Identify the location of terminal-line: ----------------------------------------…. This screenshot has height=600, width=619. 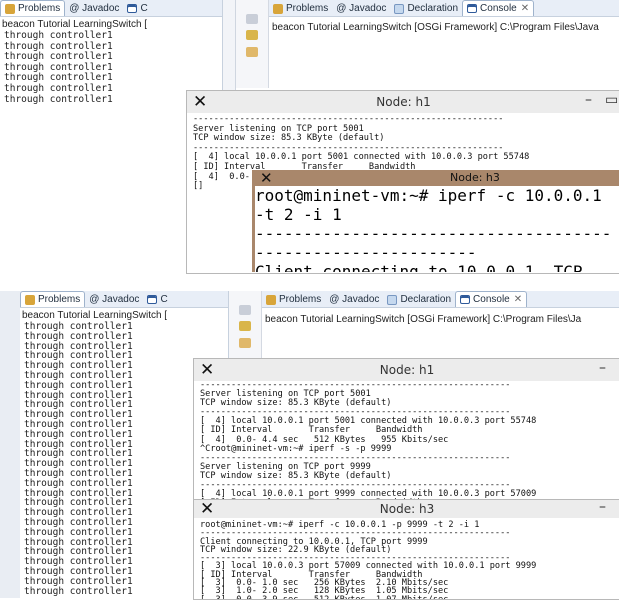
(433, 243).